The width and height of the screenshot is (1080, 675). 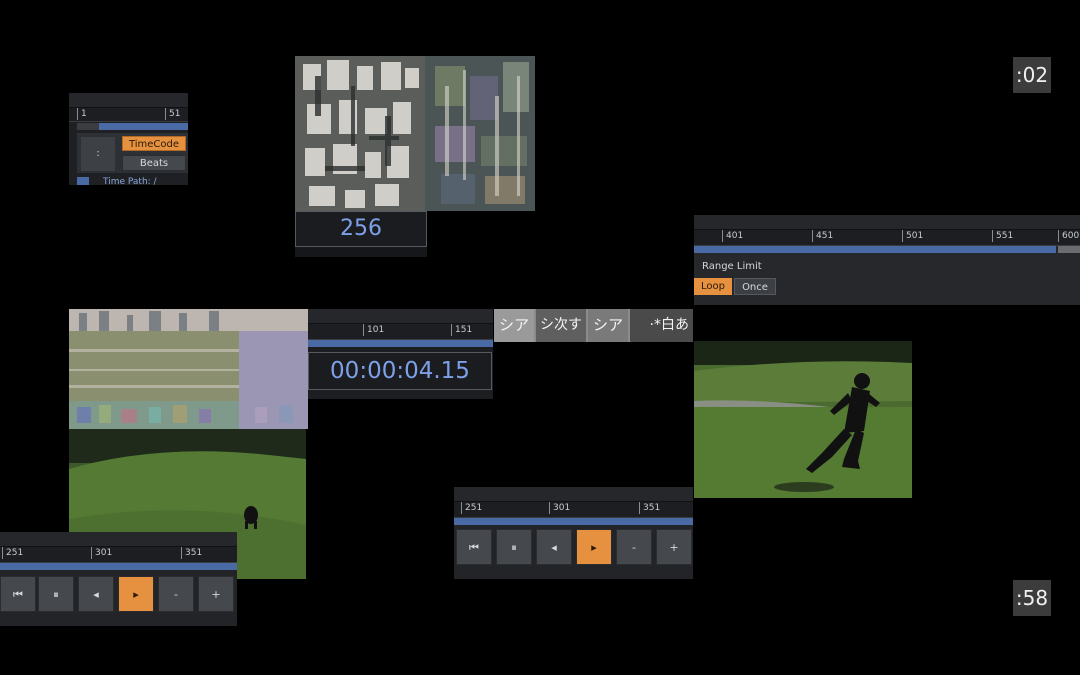 What do you see at coordinates (713, 286) in the screenshot?
I see `loop-button: Loop` at bounding box center [713, 286].